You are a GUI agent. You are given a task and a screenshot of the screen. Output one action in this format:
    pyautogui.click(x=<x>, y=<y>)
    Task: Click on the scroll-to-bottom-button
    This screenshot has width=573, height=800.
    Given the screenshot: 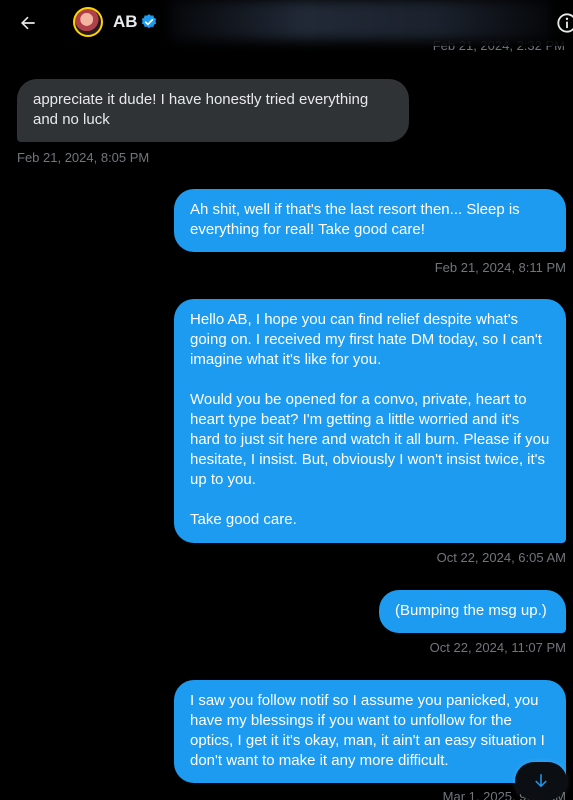 What is the action you would take?
    pyautogui.click(x=541, y=781)
    